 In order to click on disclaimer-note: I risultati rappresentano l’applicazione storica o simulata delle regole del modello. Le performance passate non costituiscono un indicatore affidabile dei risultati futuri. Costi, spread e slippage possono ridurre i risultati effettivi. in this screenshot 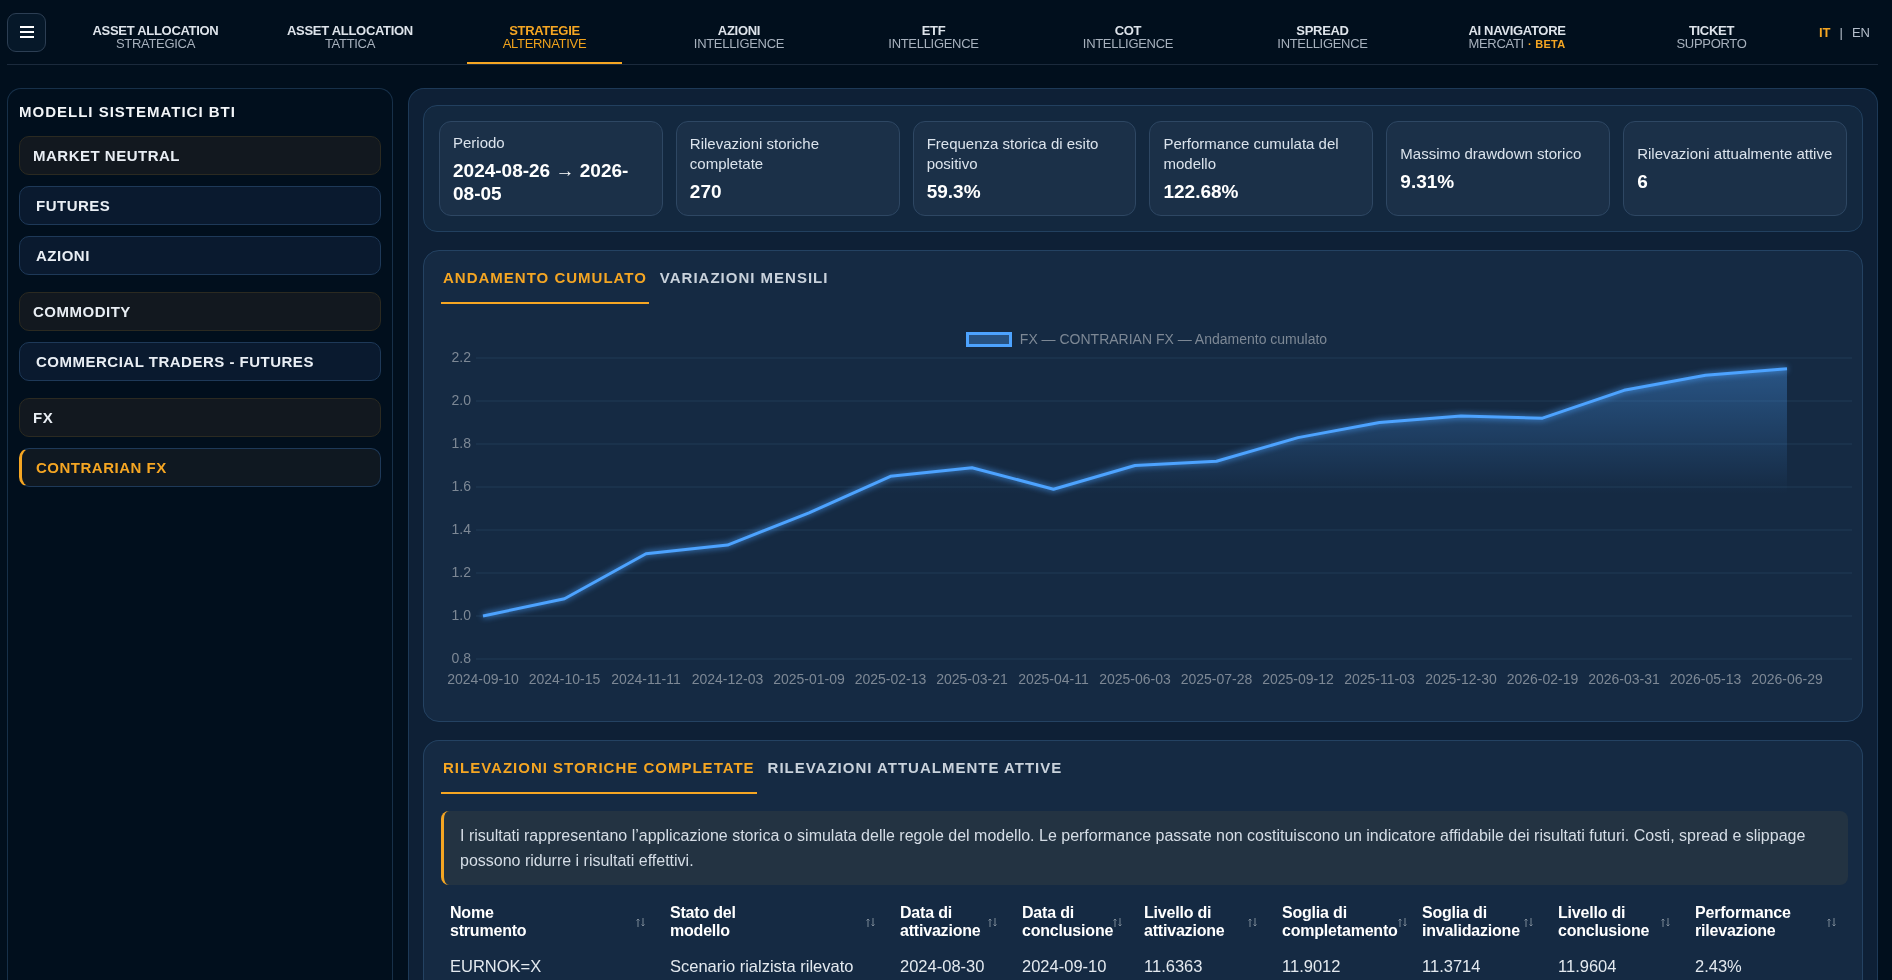, I will do `click(1144, 848)`.